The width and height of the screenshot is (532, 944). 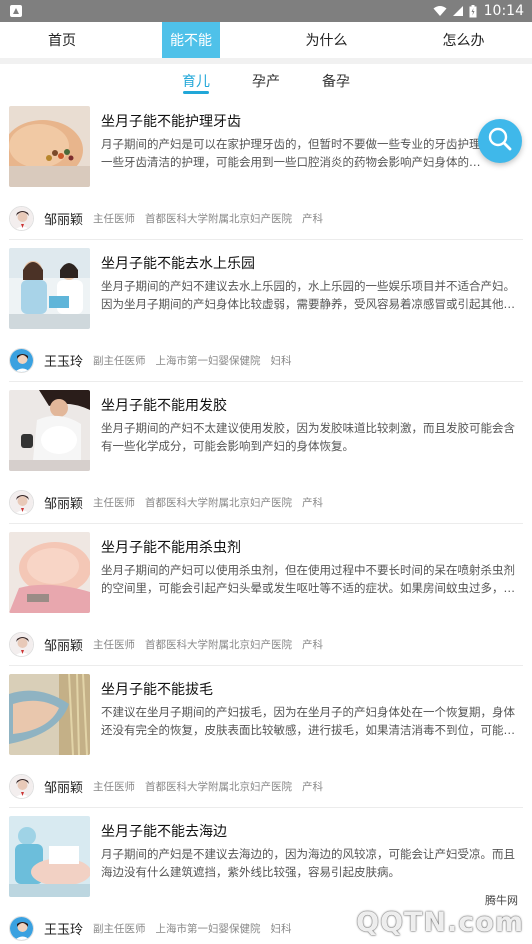 What do you see at coordinates (171, 548) in the screenshot?
I see `article-title: 坐月子能不能用杀虫剂` at bounding box center [171, 548].